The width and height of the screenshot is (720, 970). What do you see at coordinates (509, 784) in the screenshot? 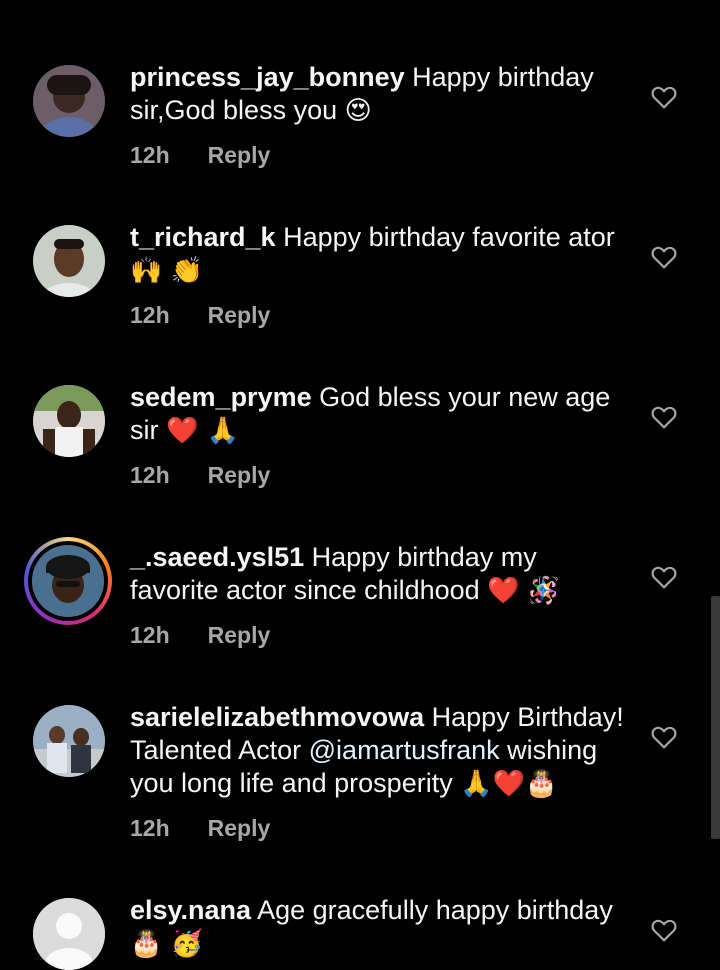
I see `comment-emoji: 🙏❤️🎂` at bounding box center [509, 784].